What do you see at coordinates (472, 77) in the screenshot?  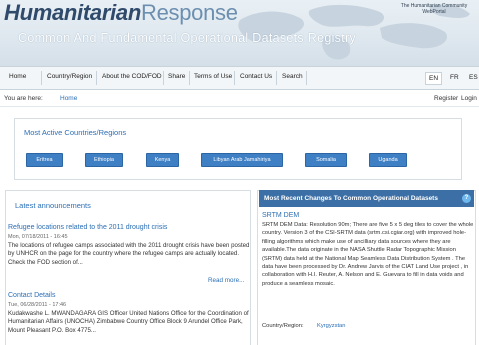 I see `language-es: ES` at bounding box center [472, 77].